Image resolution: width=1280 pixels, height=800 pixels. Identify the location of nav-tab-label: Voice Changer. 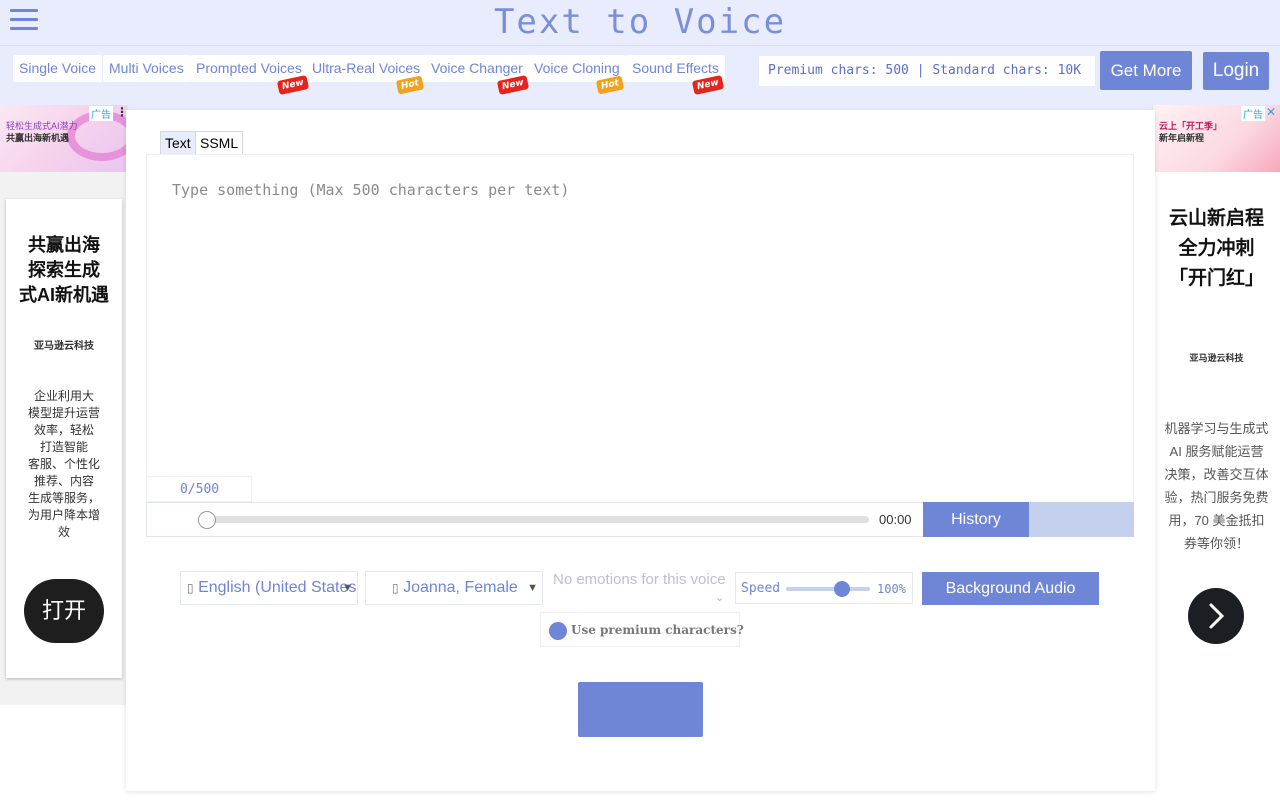
(477, 68).